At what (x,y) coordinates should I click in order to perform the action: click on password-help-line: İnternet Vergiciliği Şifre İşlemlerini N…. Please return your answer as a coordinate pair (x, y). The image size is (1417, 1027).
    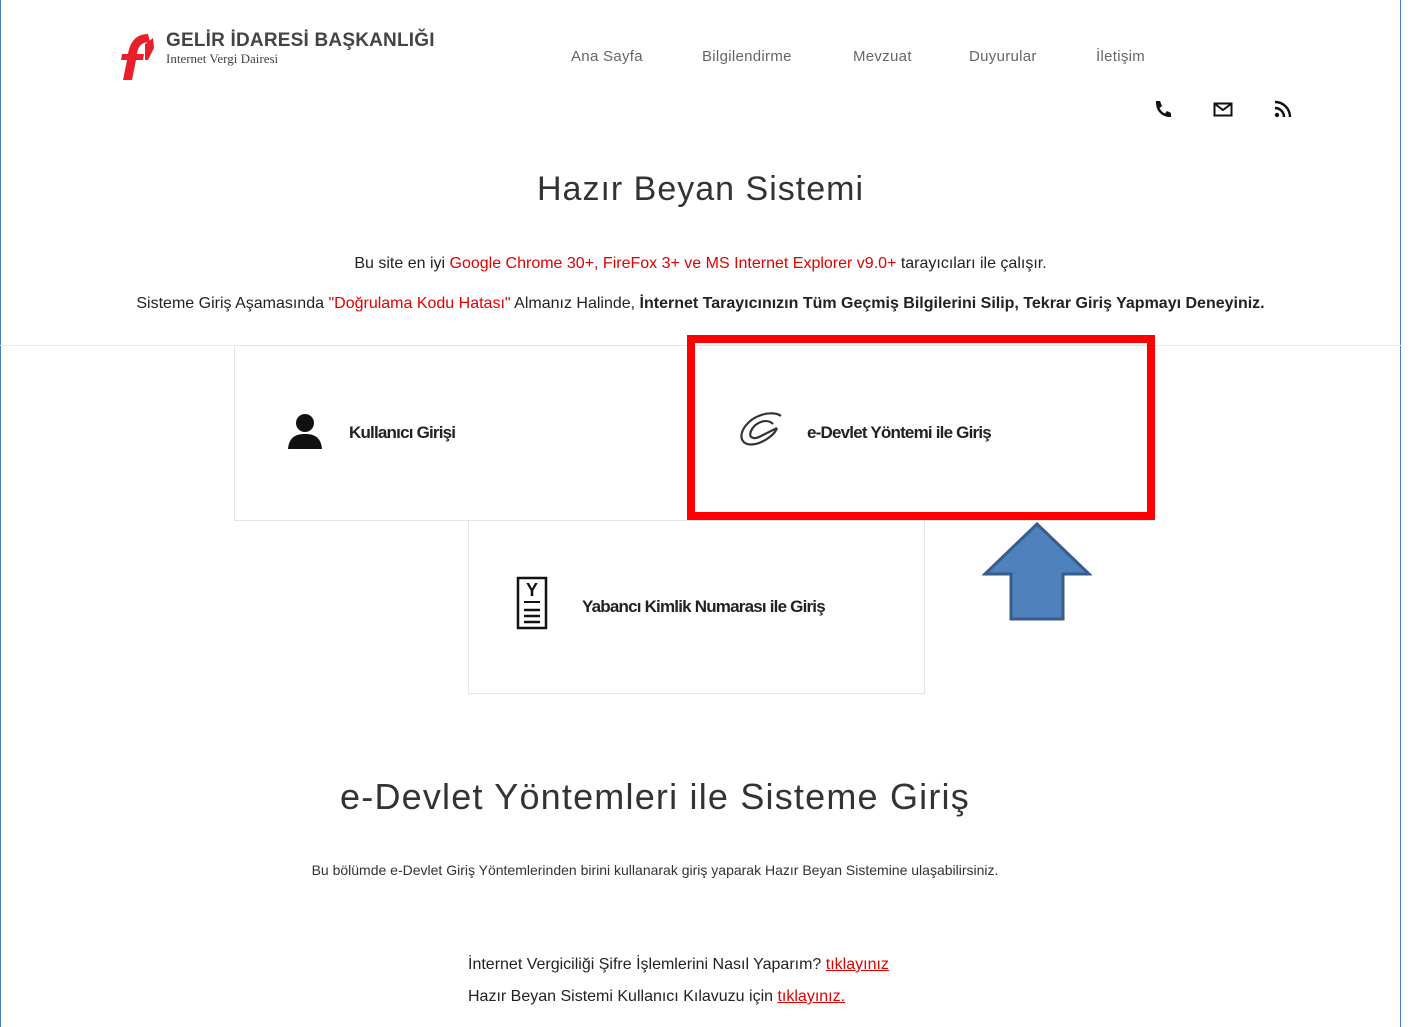
    Looking at the image, I should click on (678, 965).